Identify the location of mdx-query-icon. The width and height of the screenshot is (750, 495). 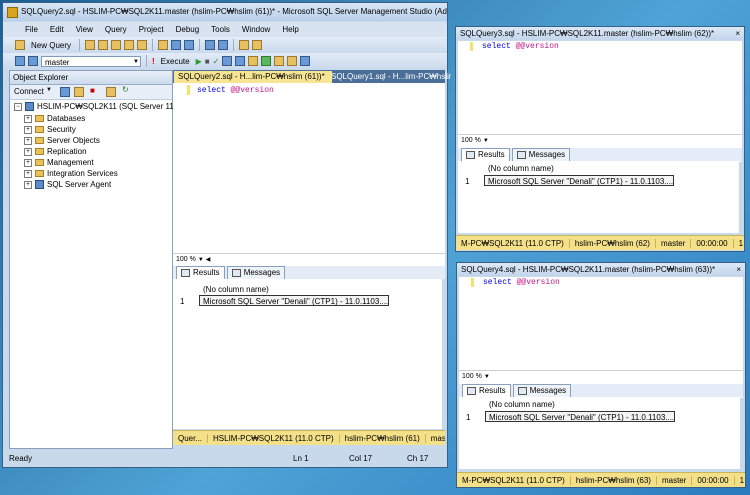
(116, 45).